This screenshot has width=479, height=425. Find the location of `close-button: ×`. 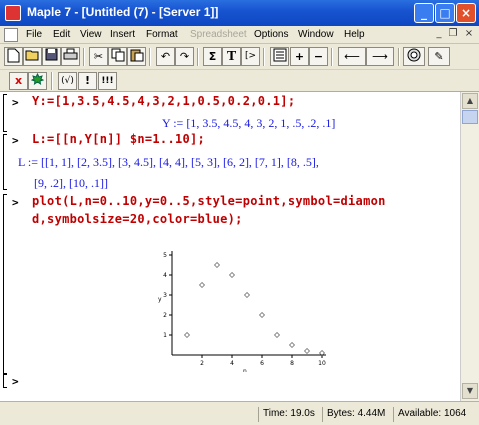

close-button: × is located at coordinates (466, 13).